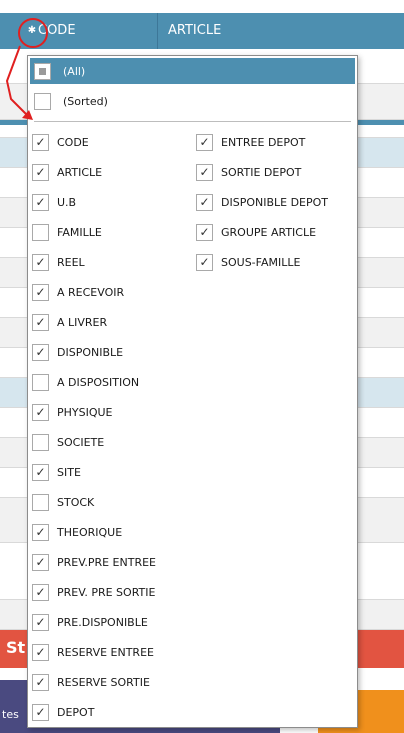  I want to click on column-option-label: DEPOT, so click(76, 712).